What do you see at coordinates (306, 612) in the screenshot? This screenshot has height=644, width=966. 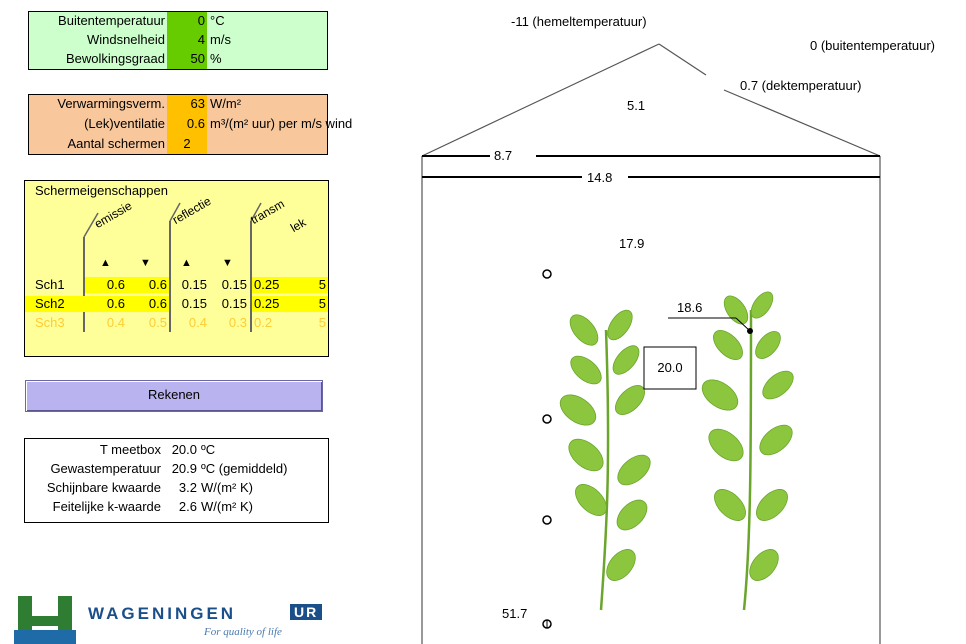 I see `logo-badge: UR` at bounding box center [306, 612].